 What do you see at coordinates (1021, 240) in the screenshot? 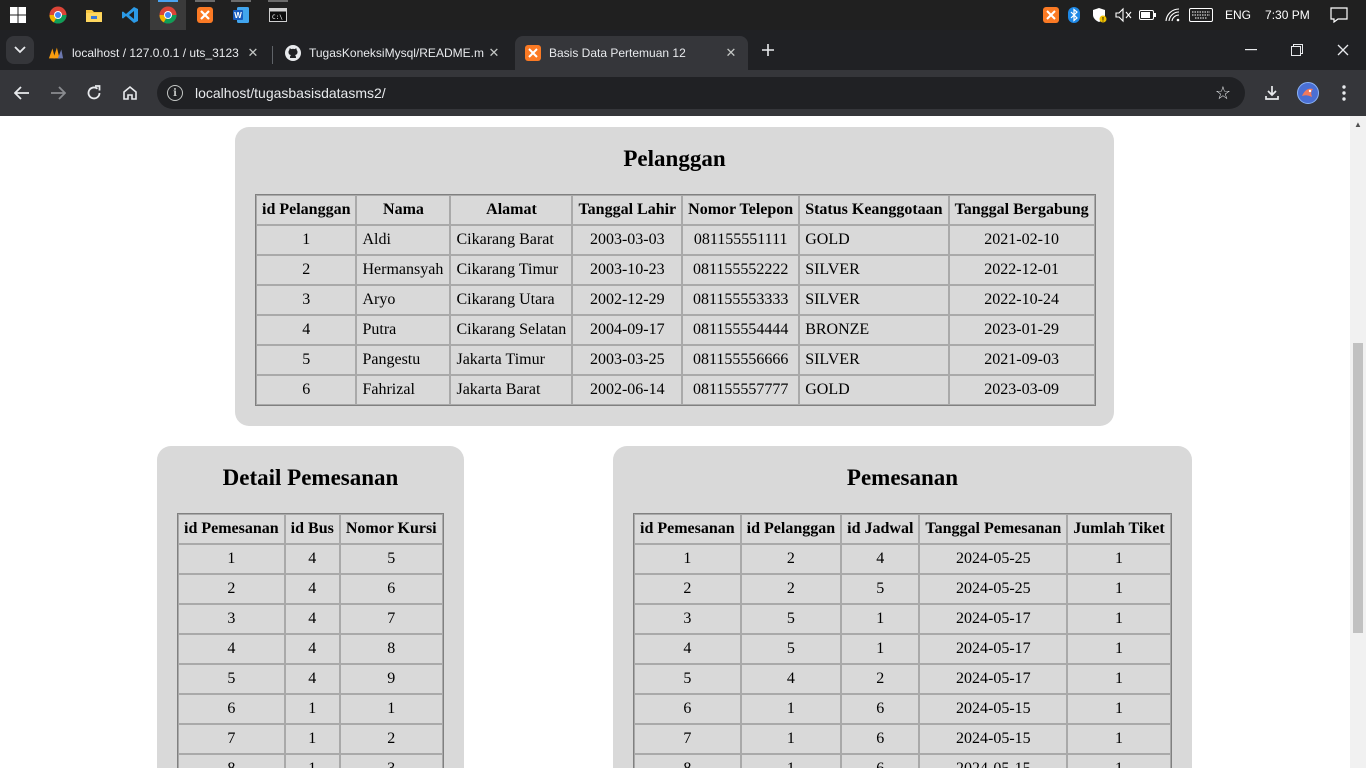
I see `table-cell: 2021-02-10` at bounding box center [1021, 240].